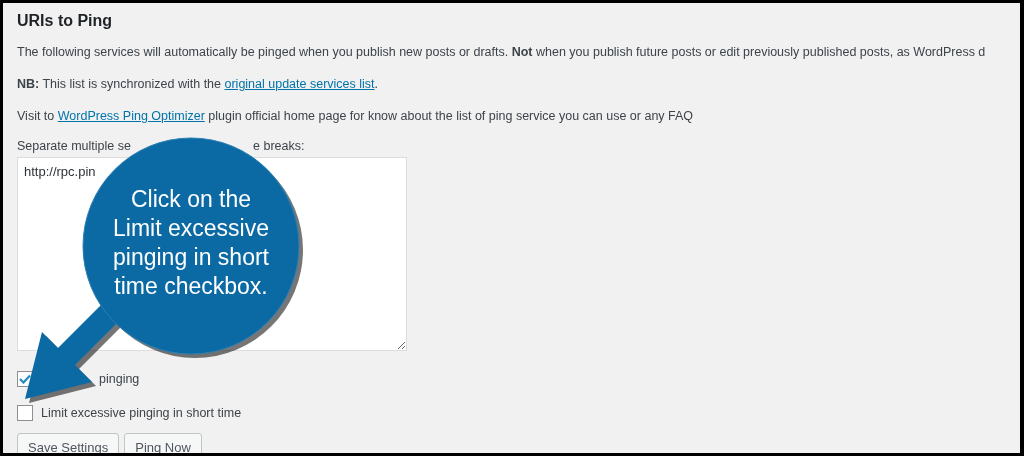 The height and width of the screenshot is (456, 1024). What do you see at coordinates (74, 146) in the screenshot?
I see `field-label: Separate multiple se` at bounding box center [74, 146].